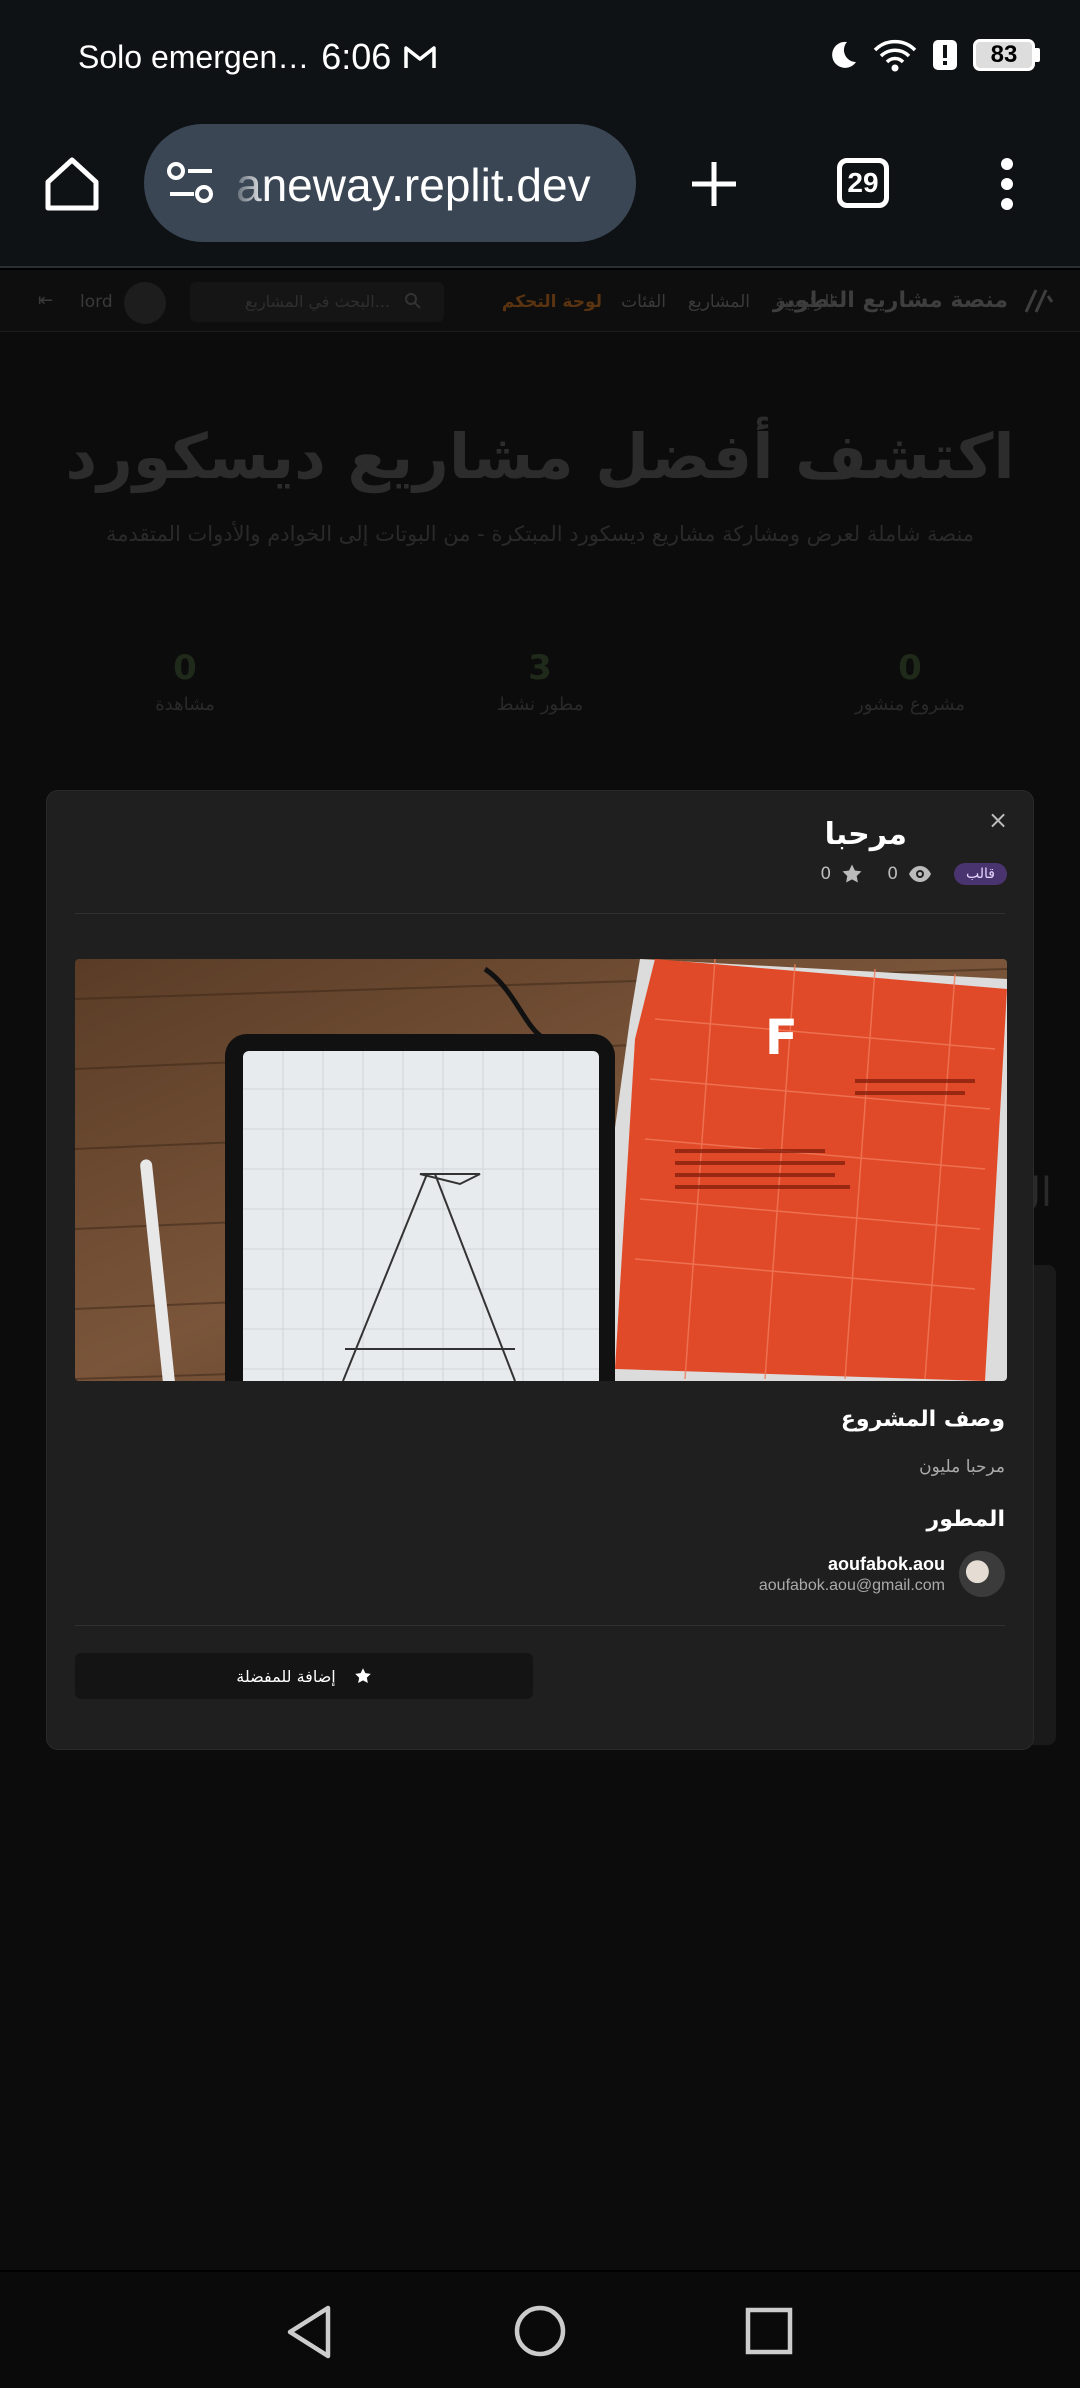 The height and width of the screenshot is (2388, 1080). I want to click on site-settings-icon, so click(191, 183).